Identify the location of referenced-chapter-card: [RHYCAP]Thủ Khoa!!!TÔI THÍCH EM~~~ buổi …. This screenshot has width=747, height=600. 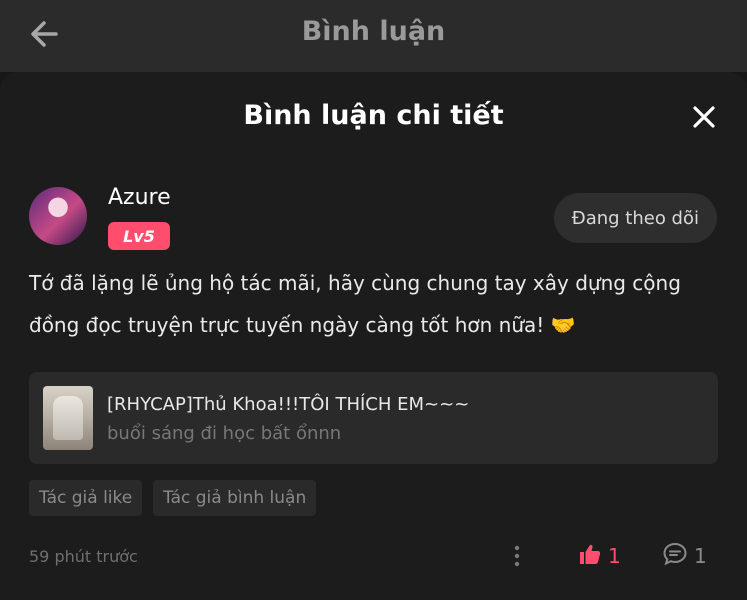
(373, 418).